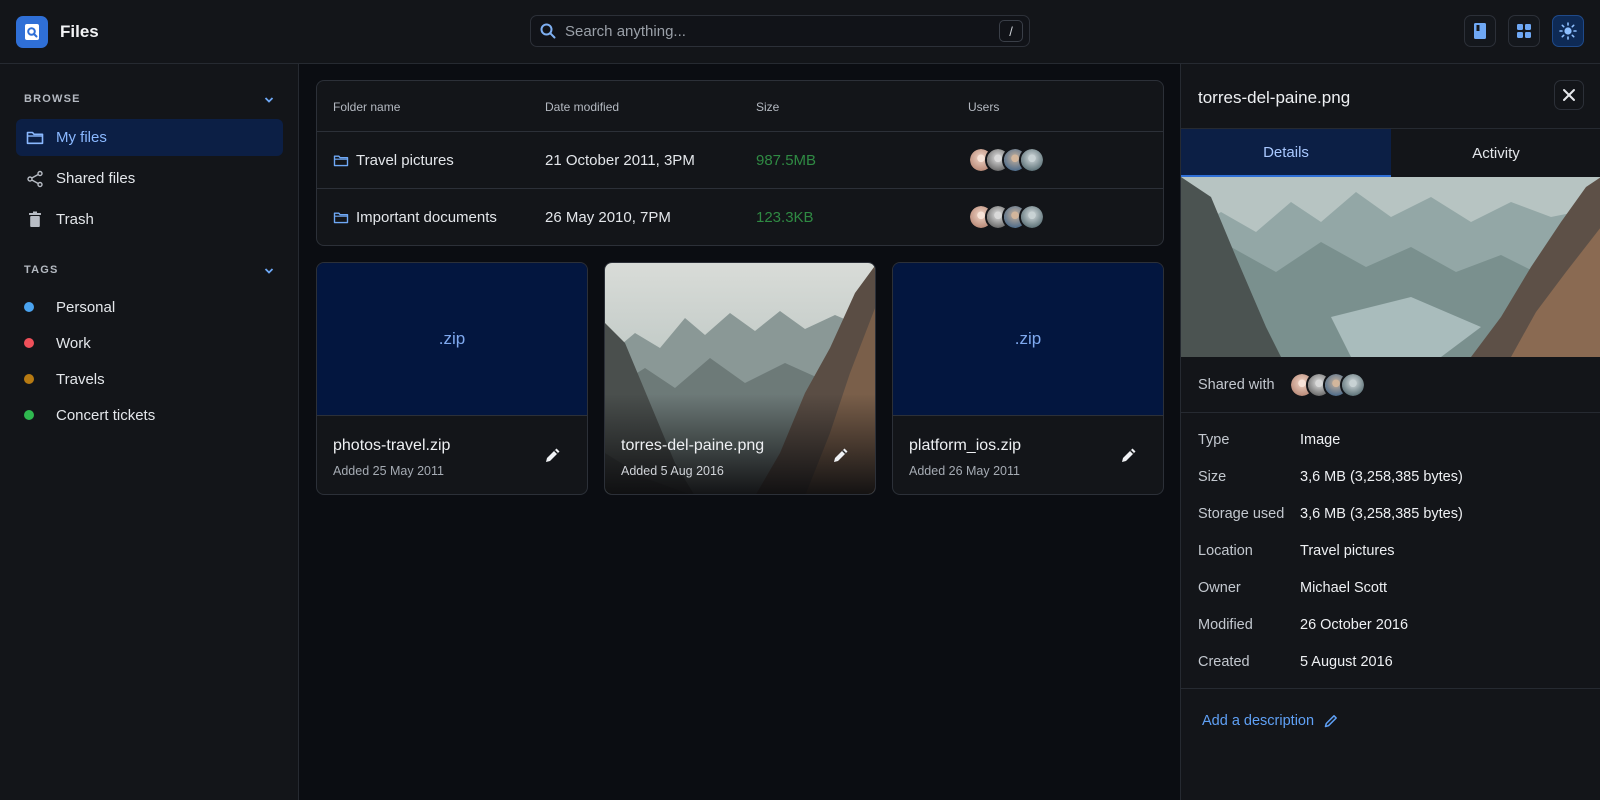 Image resolution: width=1600 pixels, height=800 pixels. What do you see at coordinates (1225, 551) in the screenshot?
I see `detail-key: Location` at bounding box center [1225, 551].